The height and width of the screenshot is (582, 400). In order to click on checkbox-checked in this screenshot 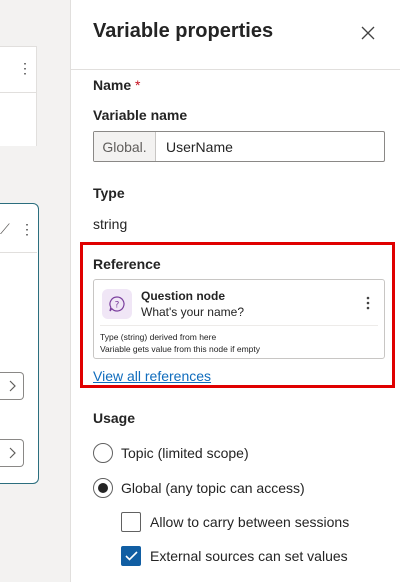, I will do `click(131, 556)`.